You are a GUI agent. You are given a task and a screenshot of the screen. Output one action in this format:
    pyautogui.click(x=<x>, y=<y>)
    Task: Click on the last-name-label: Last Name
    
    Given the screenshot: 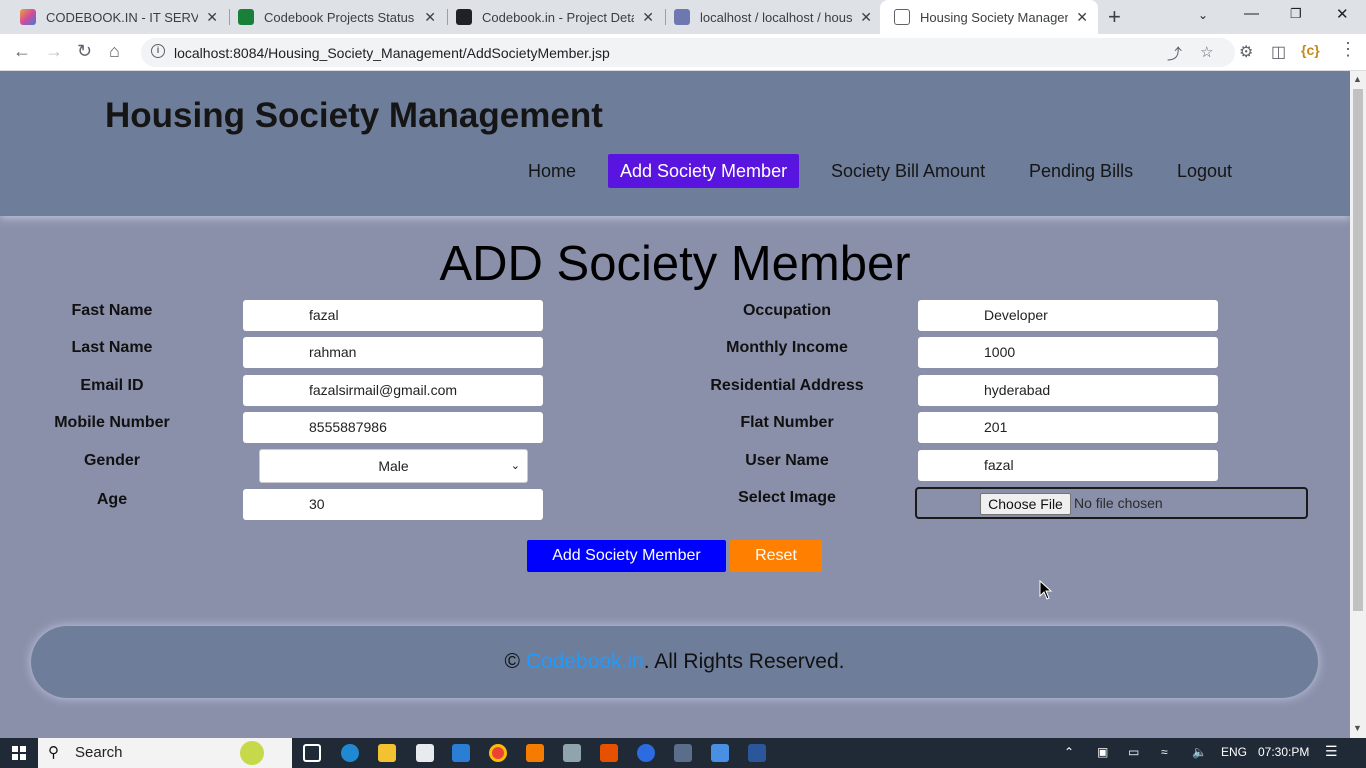 What is the action you would take?
    pyautogui.click(x=112, y=347)
    